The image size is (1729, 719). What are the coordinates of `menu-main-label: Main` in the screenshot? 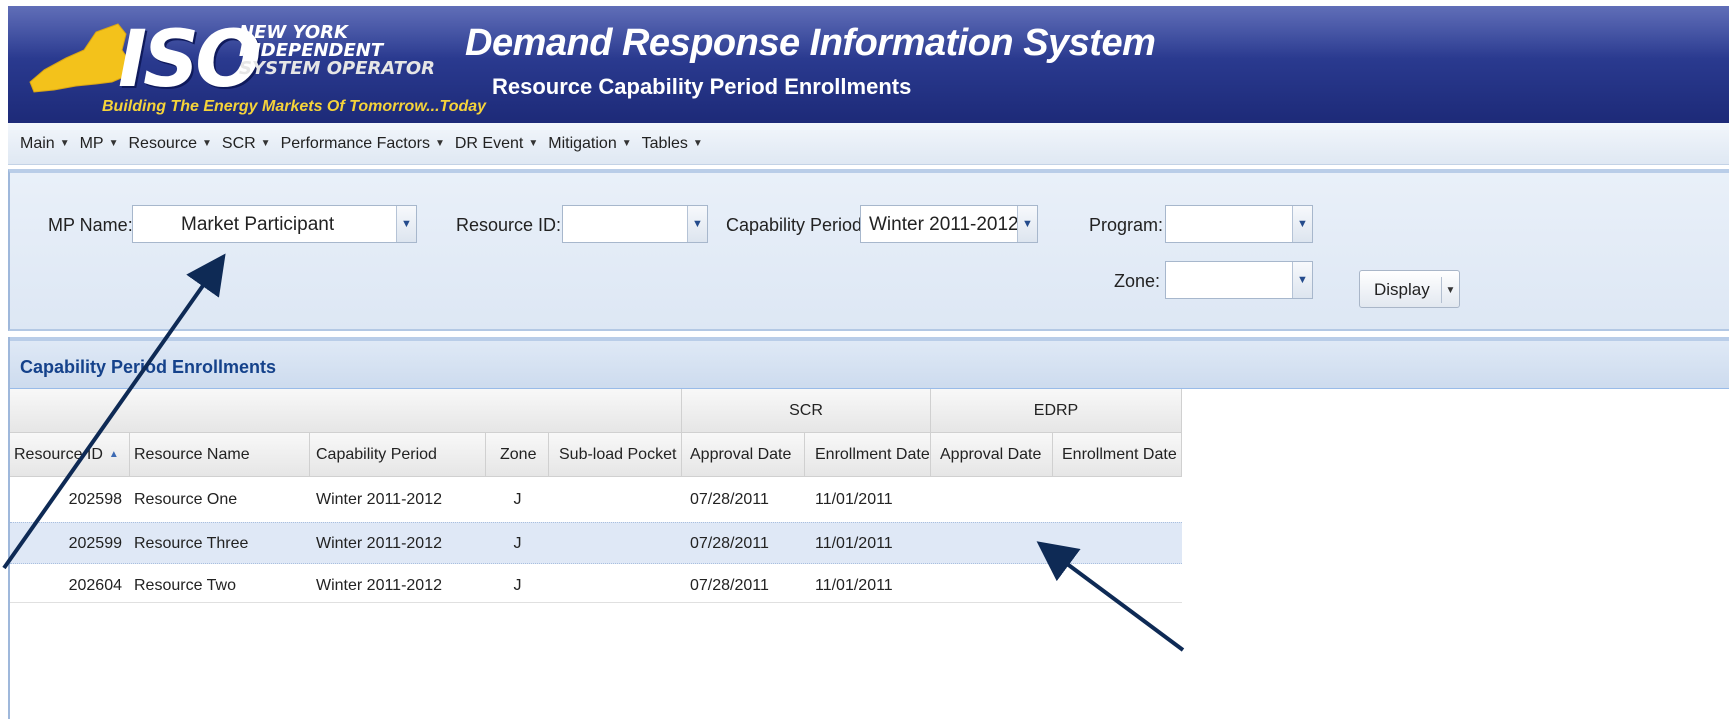 It's located at (37, 143).